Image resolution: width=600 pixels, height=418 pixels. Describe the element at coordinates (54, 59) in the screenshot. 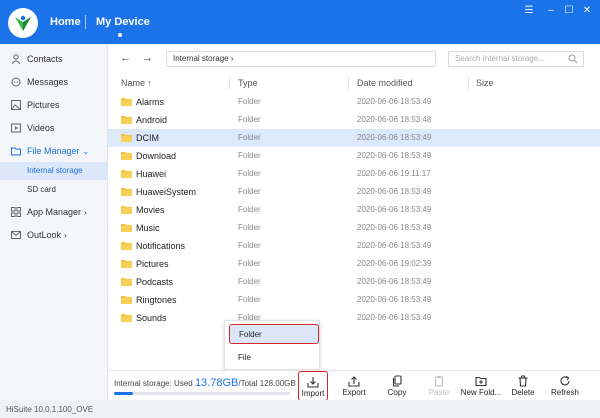

I see `sidebar-item-contacts: Contacts` at that location.